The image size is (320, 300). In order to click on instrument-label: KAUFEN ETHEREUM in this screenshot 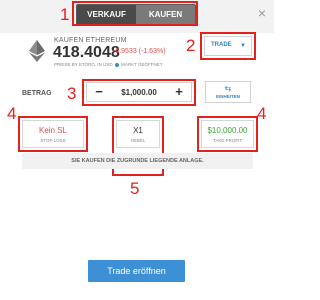, I will do `click(90, 40)`.